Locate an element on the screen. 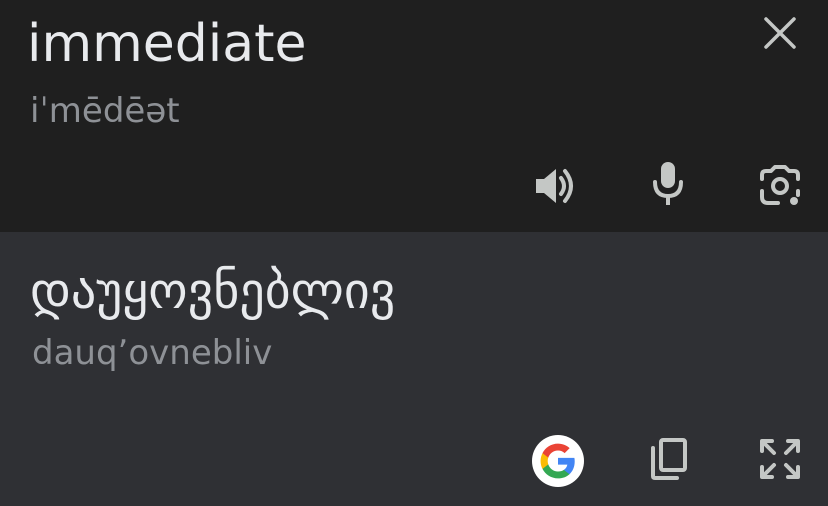 The height and width of the screenshot is (506, 828). google-g-icon is located at coordinates (557, 461).